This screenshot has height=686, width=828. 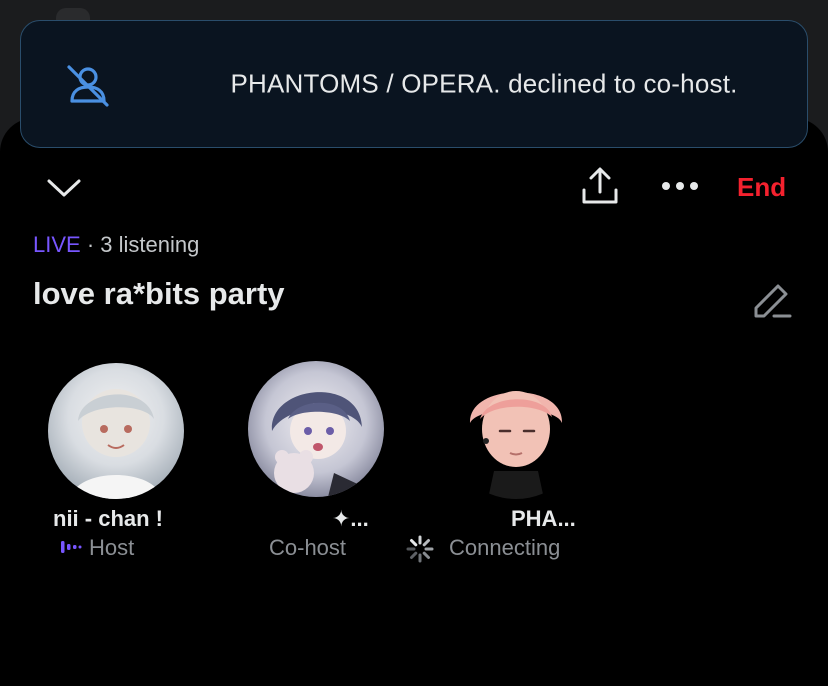 I want to click on participant-role: Connecting, so click(x=505, y=547).